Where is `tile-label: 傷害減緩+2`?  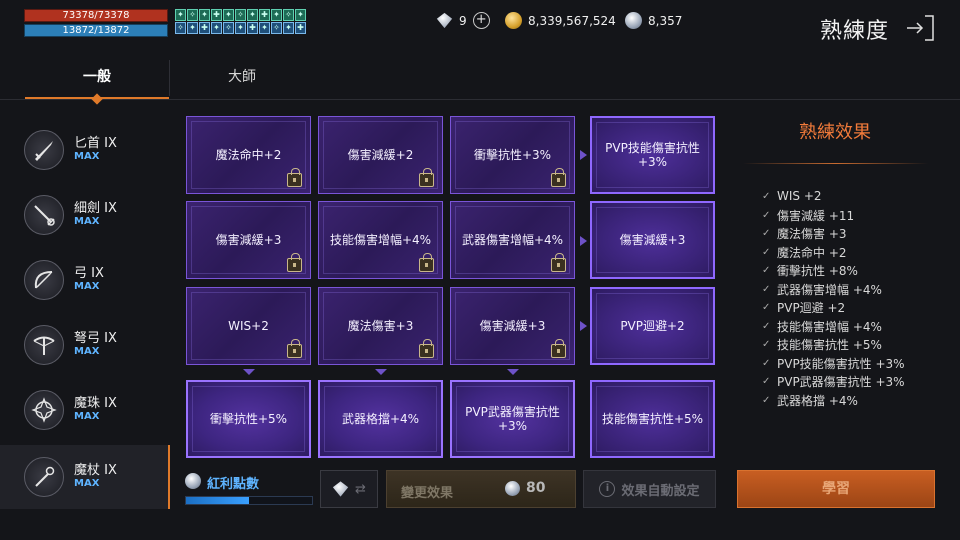 tile-label: 傷害減緩+2 is located at coordinates (380, 155).